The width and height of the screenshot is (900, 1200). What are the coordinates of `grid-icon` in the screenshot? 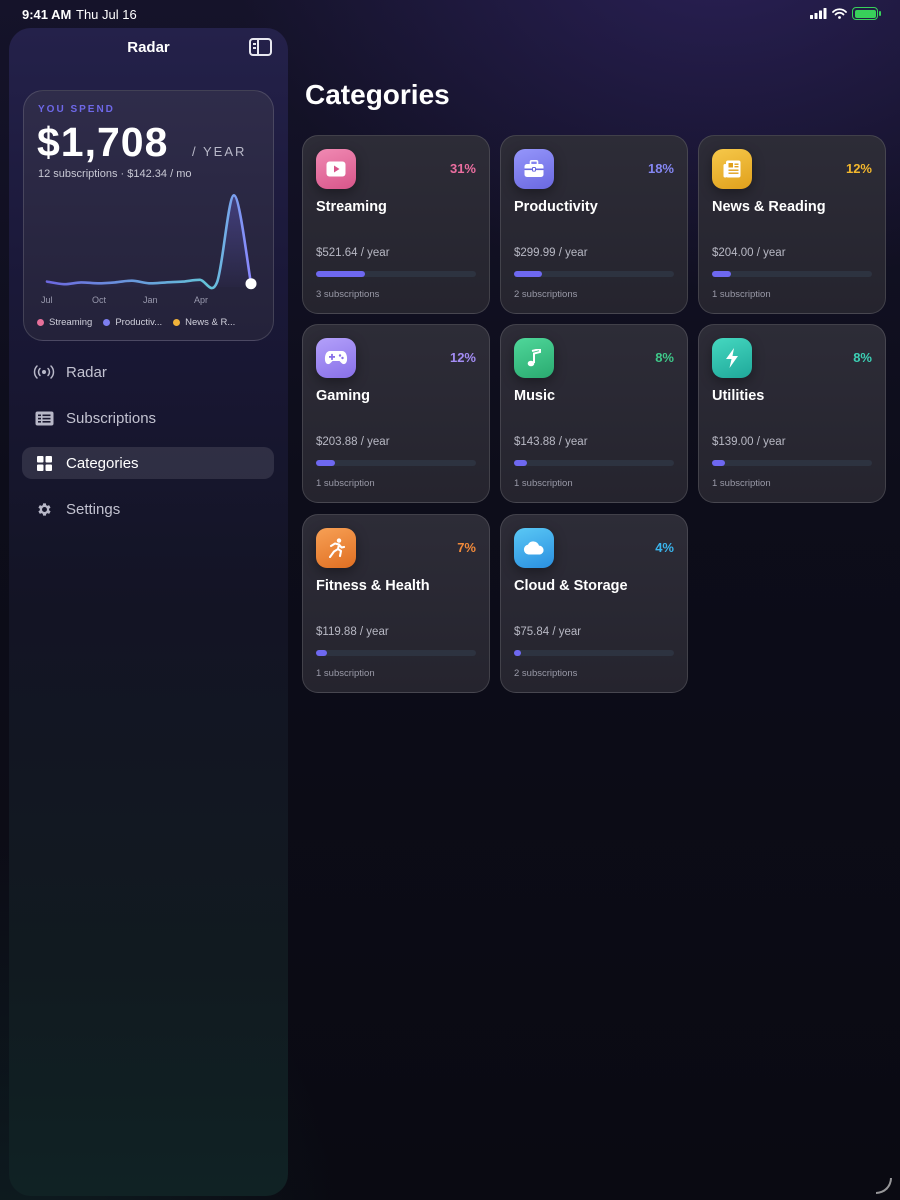 It's located at (44, 463).